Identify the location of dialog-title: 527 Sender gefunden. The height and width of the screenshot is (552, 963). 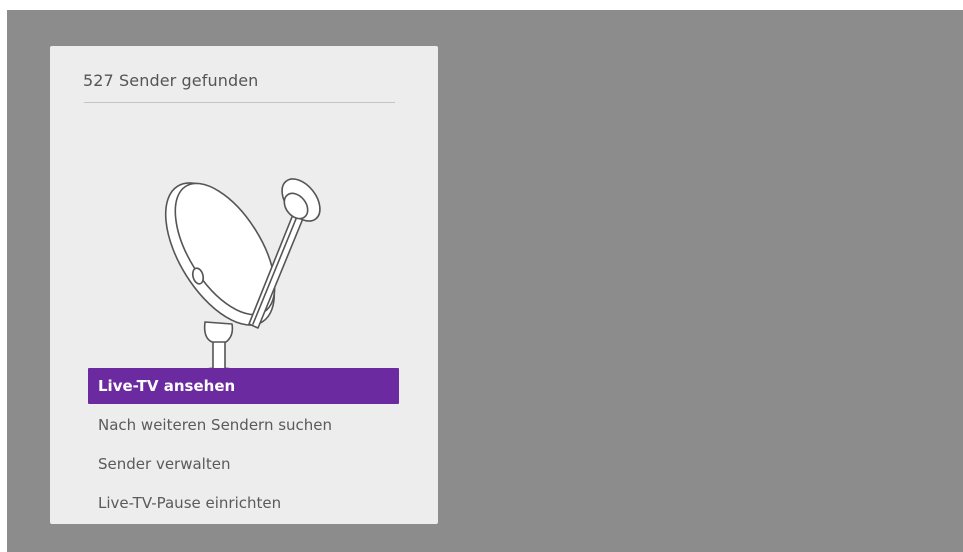
(171, 80).